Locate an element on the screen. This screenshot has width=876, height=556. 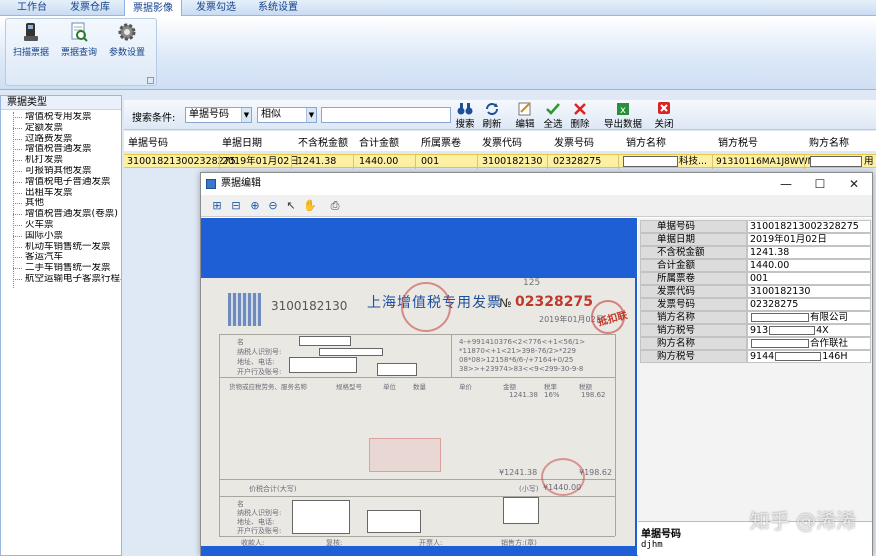
tree-item: 增值税普通发票 is located at coordinates (61, 149).